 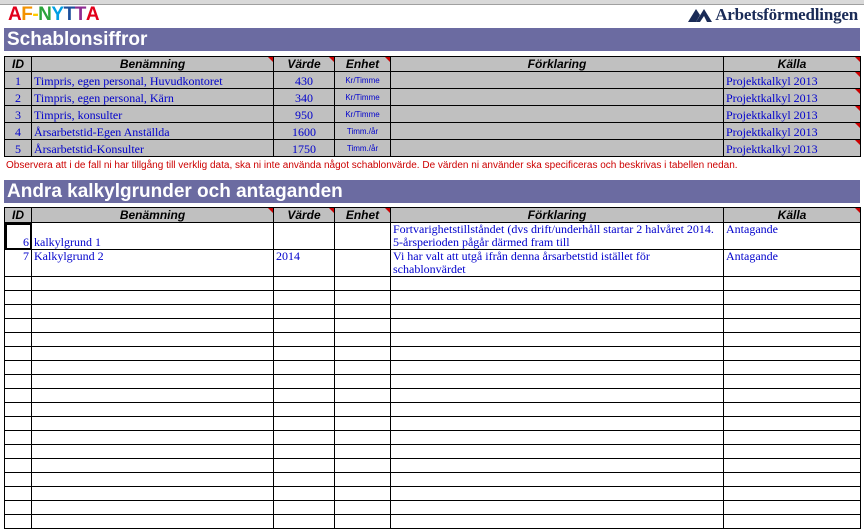 What do you see at coordinates (18, 114) in the screenshot?
I see `cell-id: 3` at bounding box center [18, 114].